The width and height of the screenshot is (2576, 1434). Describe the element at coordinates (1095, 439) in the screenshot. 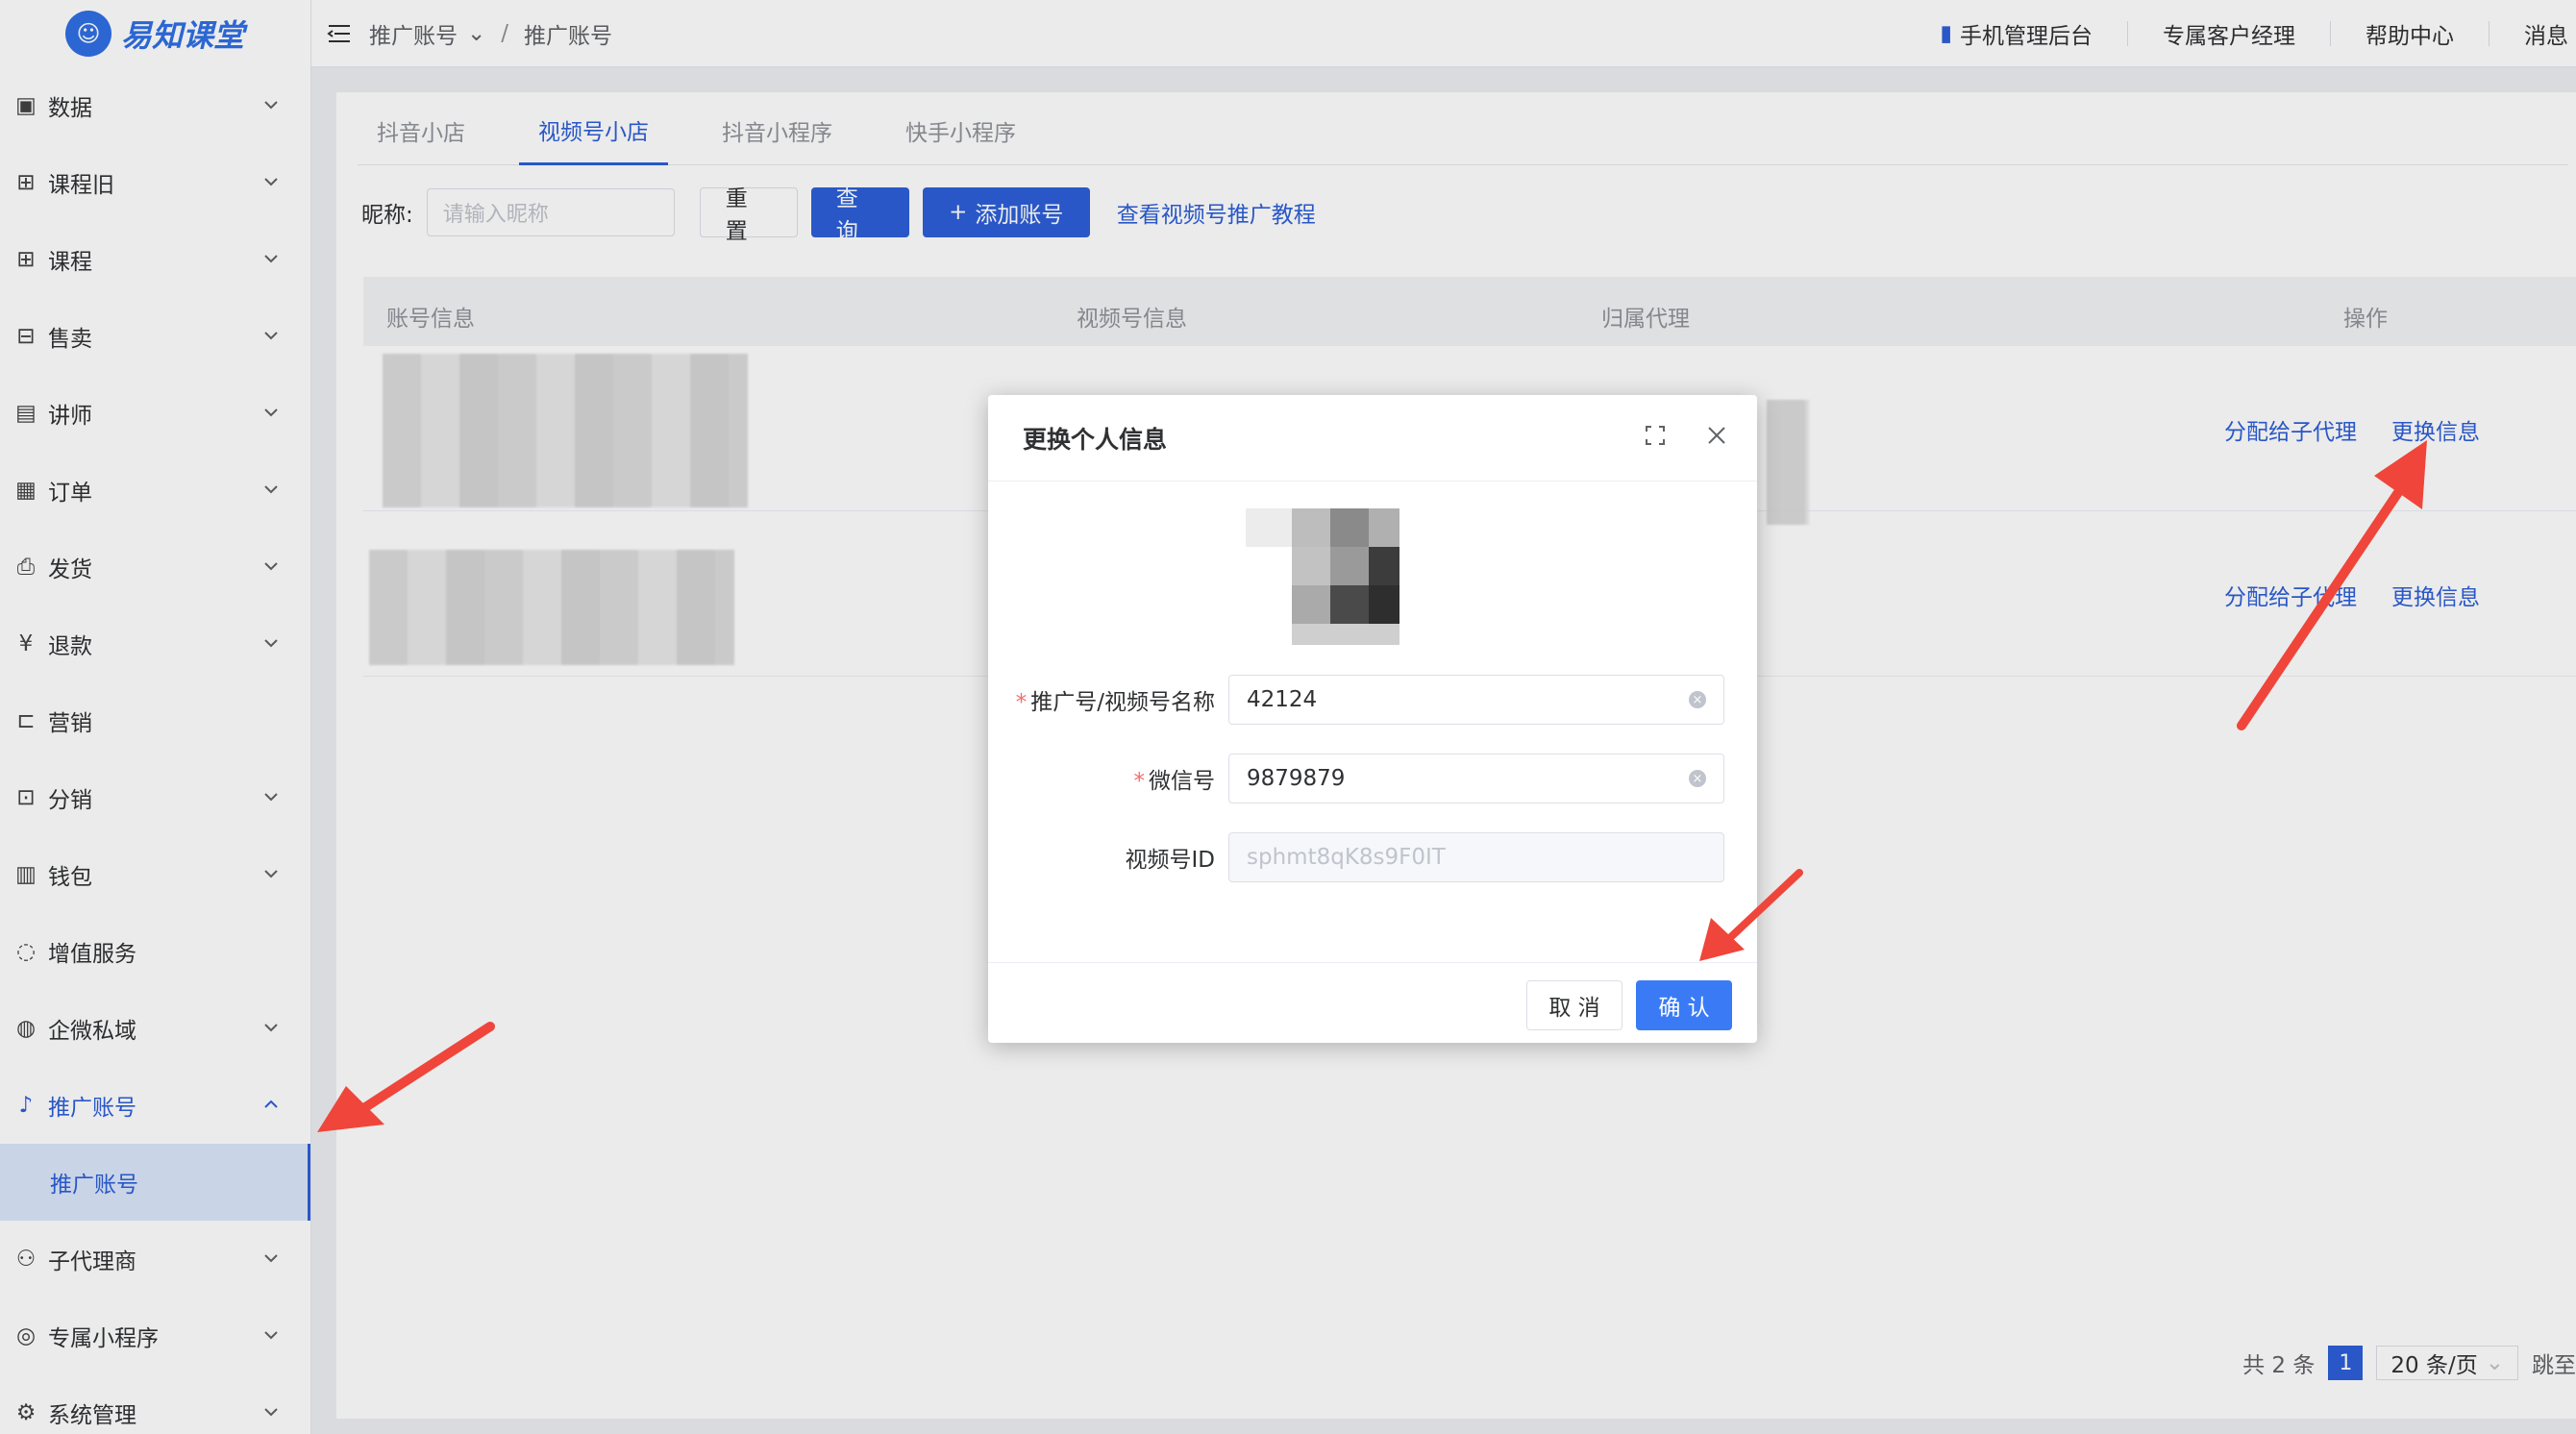

I see `dialog-title: 更换个人信息` at that location.